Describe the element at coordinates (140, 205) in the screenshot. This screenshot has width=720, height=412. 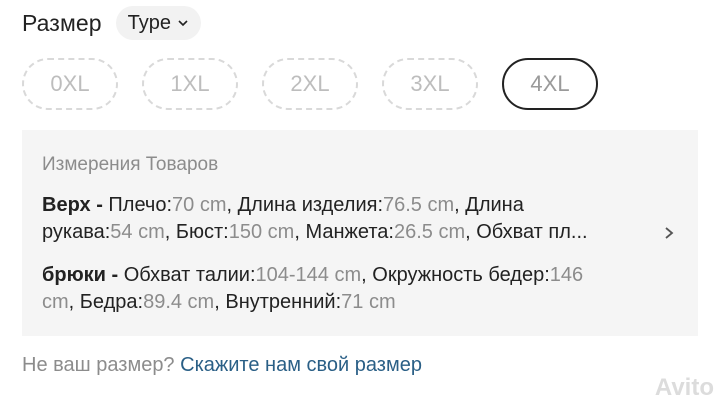
I see `measure-key: Плечо:` at that location.